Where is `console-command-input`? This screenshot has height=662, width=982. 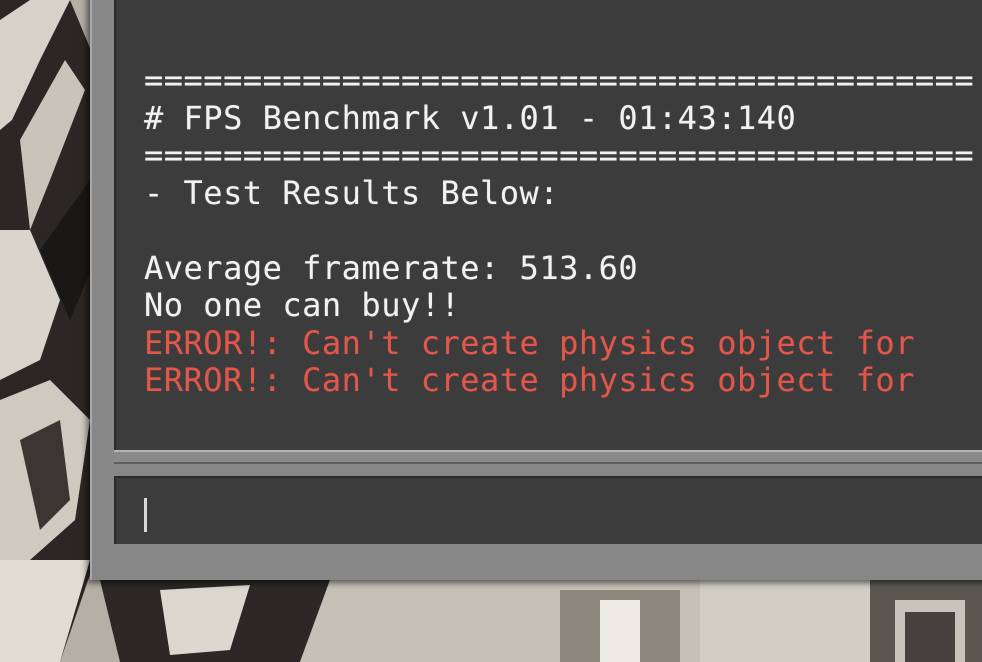 console-command-input is located at coordinates (548, 510).